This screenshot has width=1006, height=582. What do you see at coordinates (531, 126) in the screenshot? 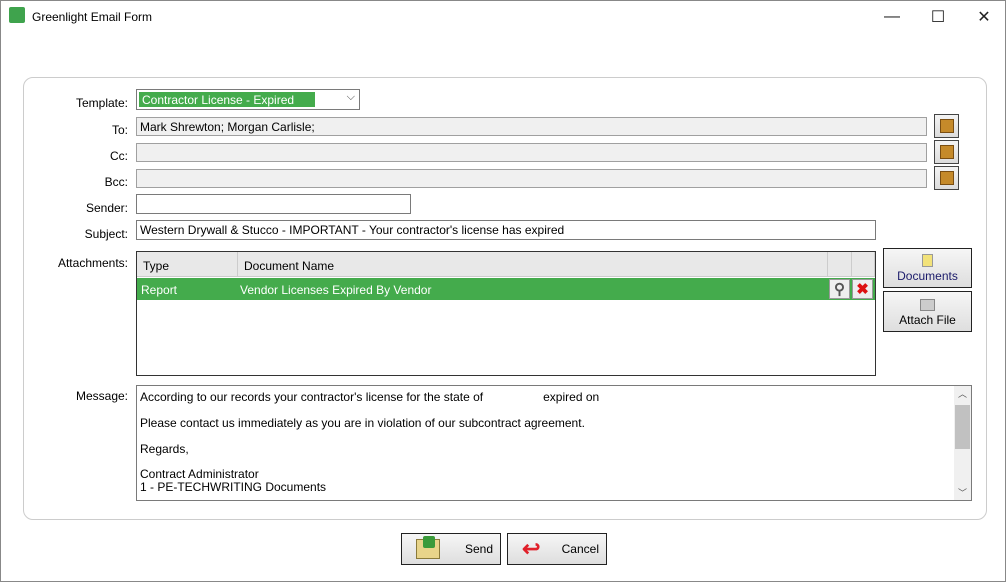
I see `to-field: Mark Shrewton; Morgan Carlisle;` at bounding box center [531, 126].